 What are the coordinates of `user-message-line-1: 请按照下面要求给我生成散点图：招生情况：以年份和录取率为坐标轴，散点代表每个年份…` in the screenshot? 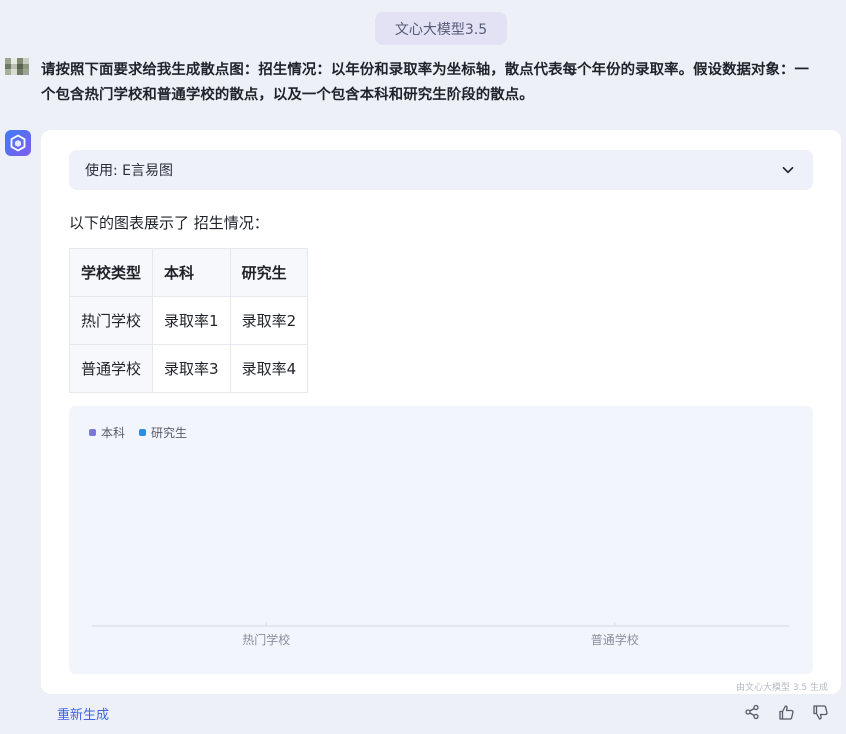 It's located at (425, 70).